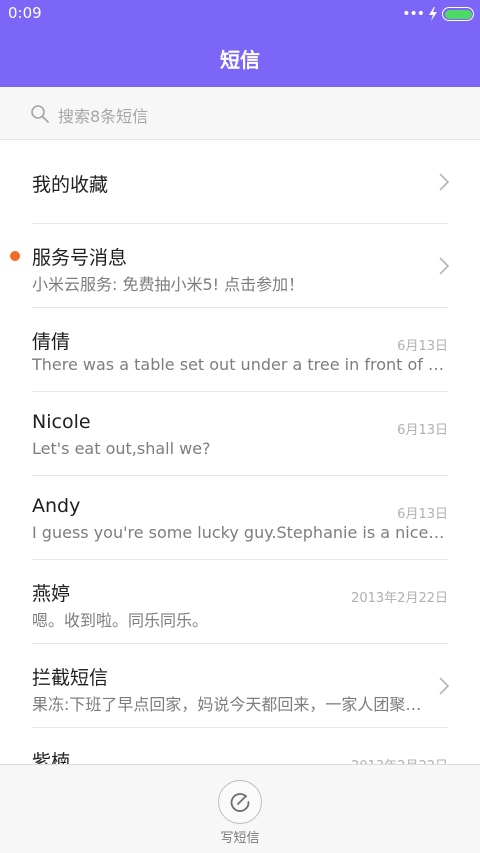 Image resolution: width=480 pixels, height=853 pixels. What do you see at coordinates (240, 838) in the screenshot?
I see `compose-label: 写短信` at bounding box center [240, 838].